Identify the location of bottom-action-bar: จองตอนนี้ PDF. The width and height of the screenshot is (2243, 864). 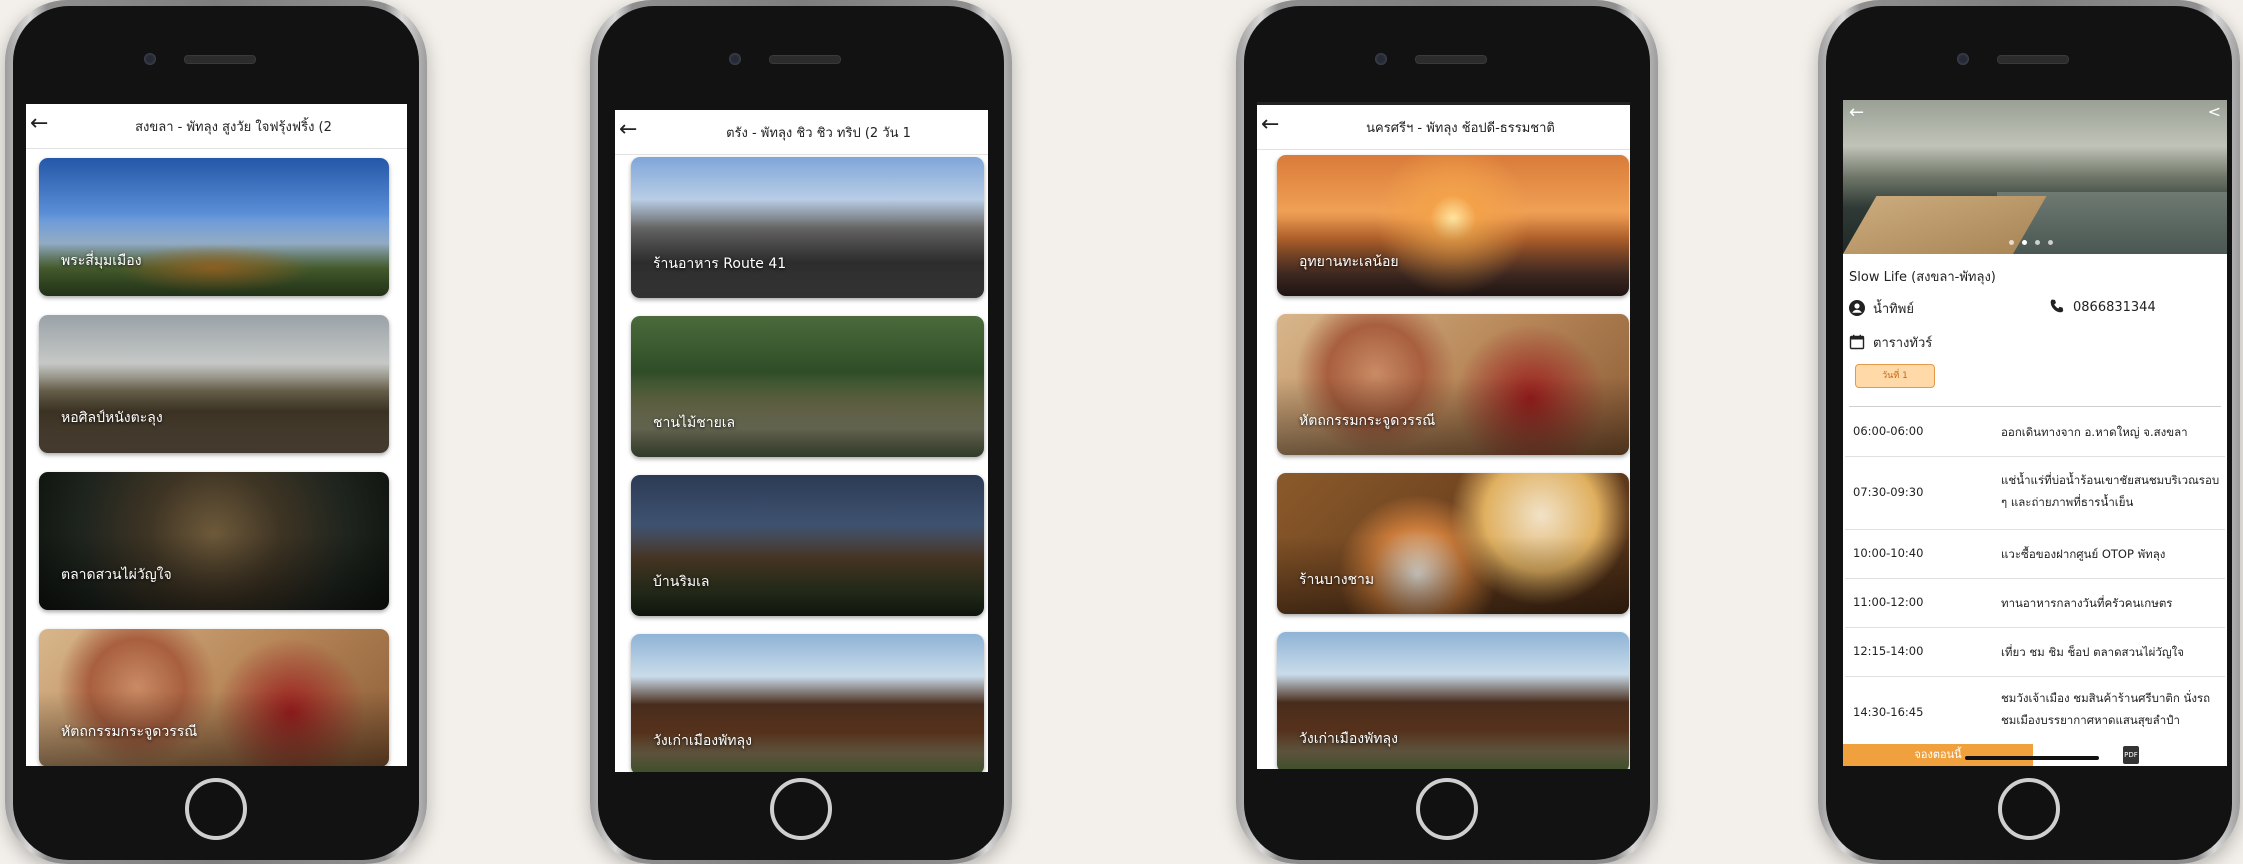
(2035, 755).